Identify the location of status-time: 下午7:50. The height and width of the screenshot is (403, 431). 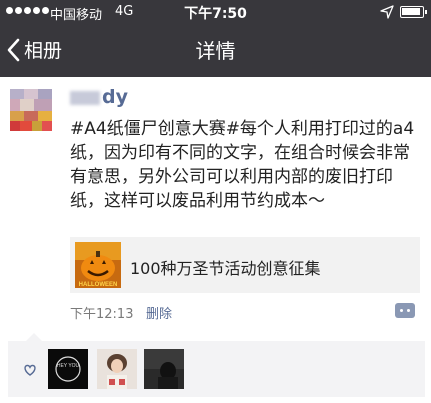
(215, 14).